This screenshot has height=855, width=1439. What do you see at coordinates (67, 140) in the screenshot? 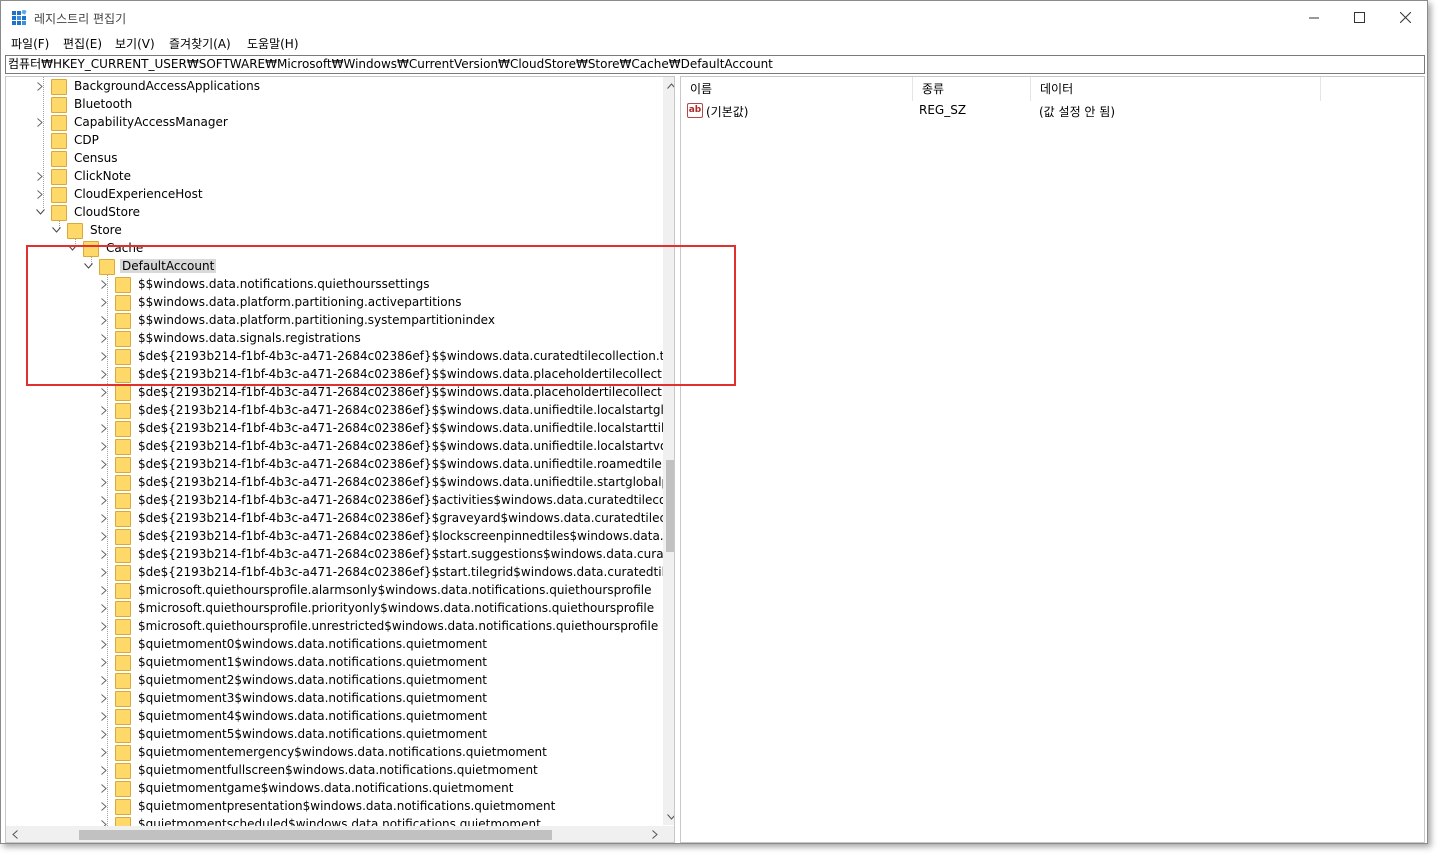
I see `tree-node: CDP` at bounding box center [67, 140].